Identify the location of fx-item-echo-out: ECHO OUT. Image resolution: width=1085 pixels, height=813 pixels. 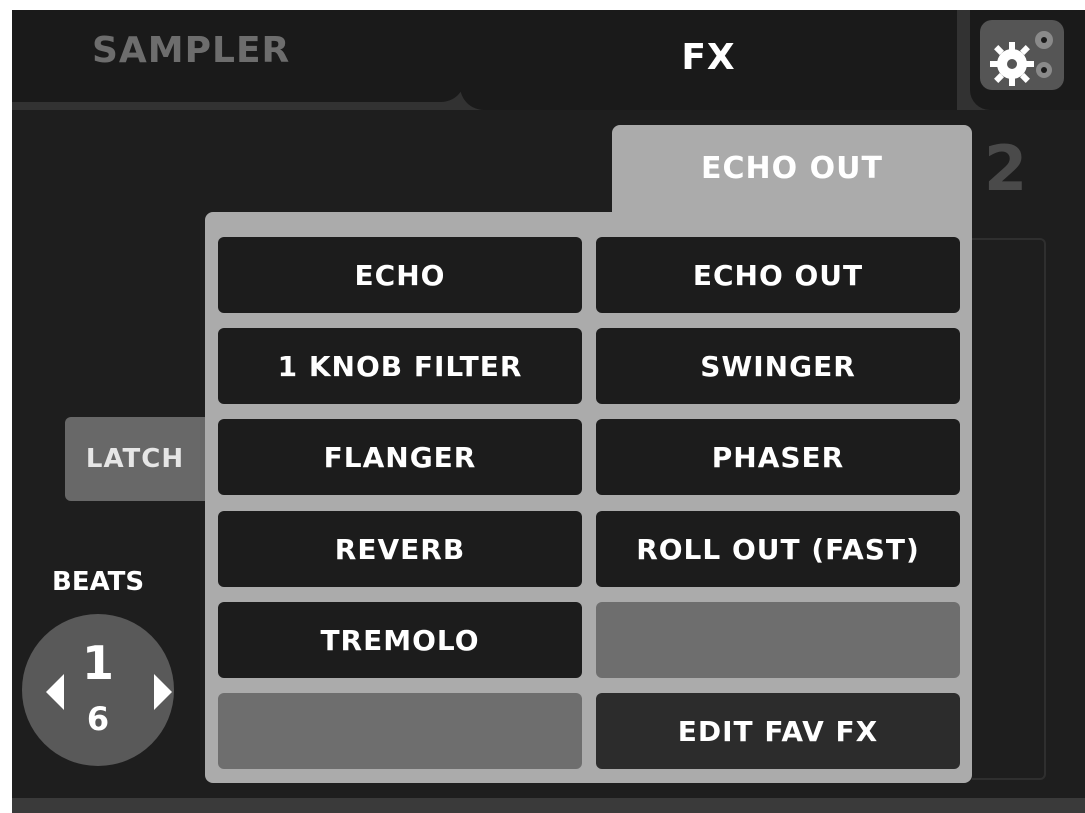
(778, 275).